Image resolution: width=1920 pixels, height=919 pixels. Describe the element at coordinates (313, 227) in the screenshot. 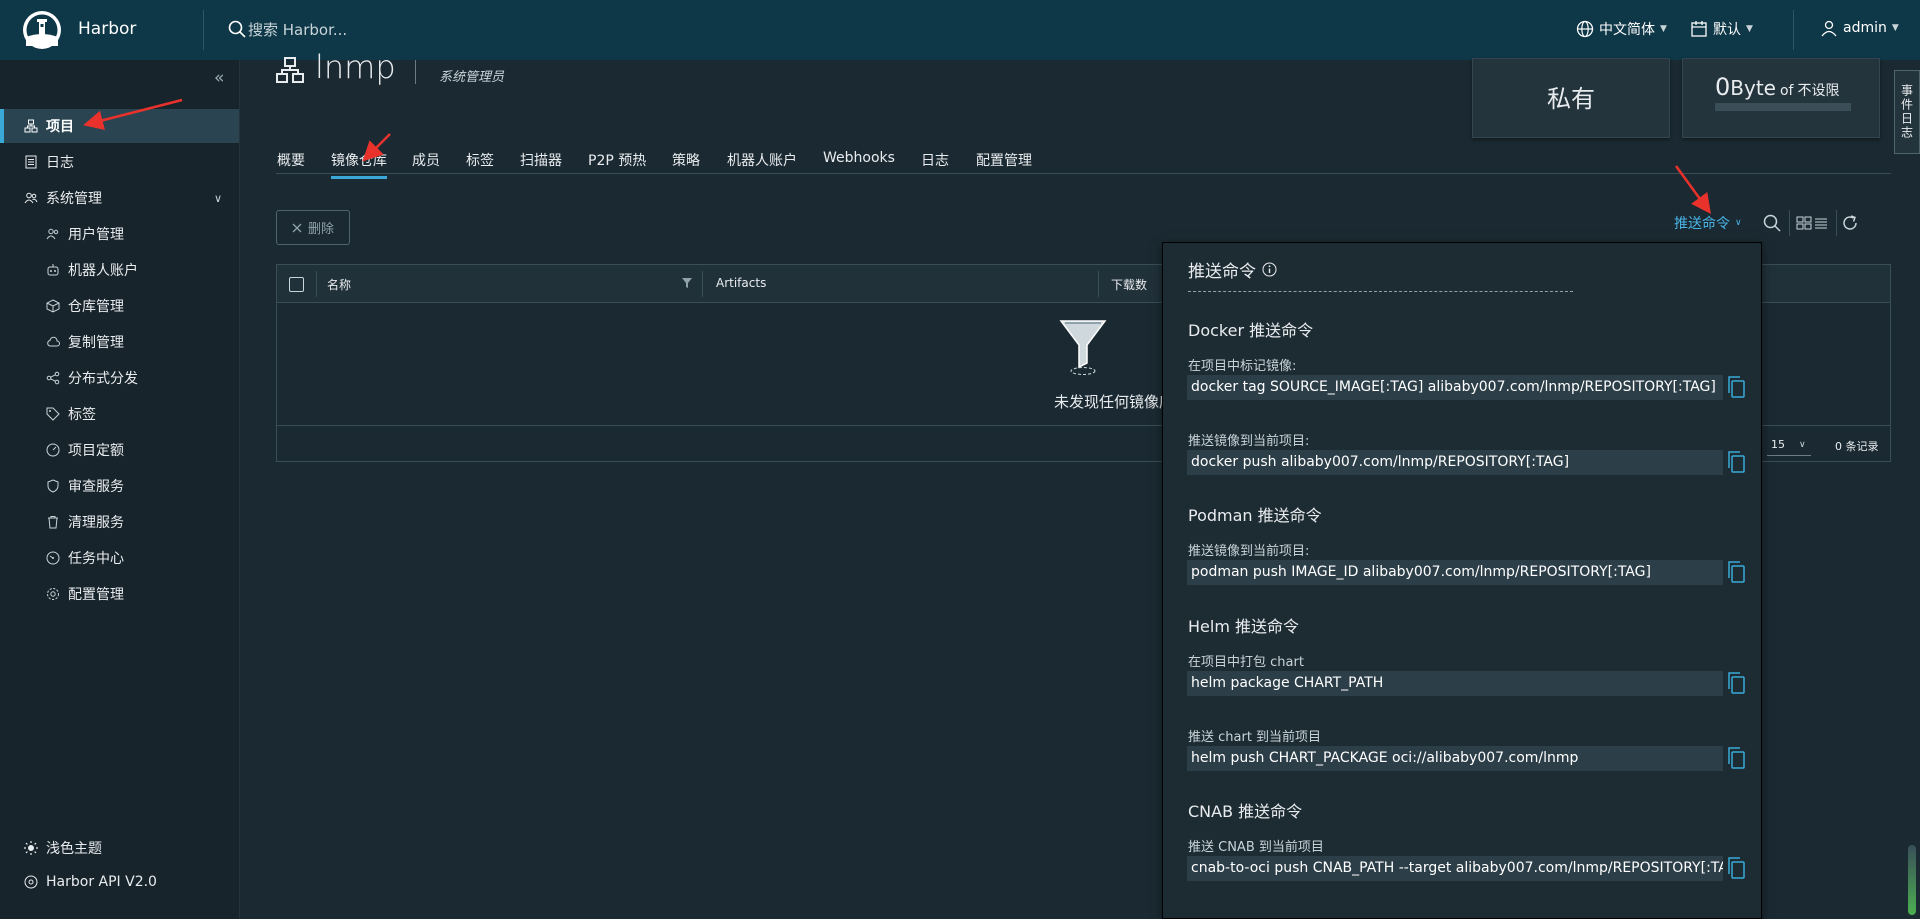

I see `delete-button: 删除` at that location.